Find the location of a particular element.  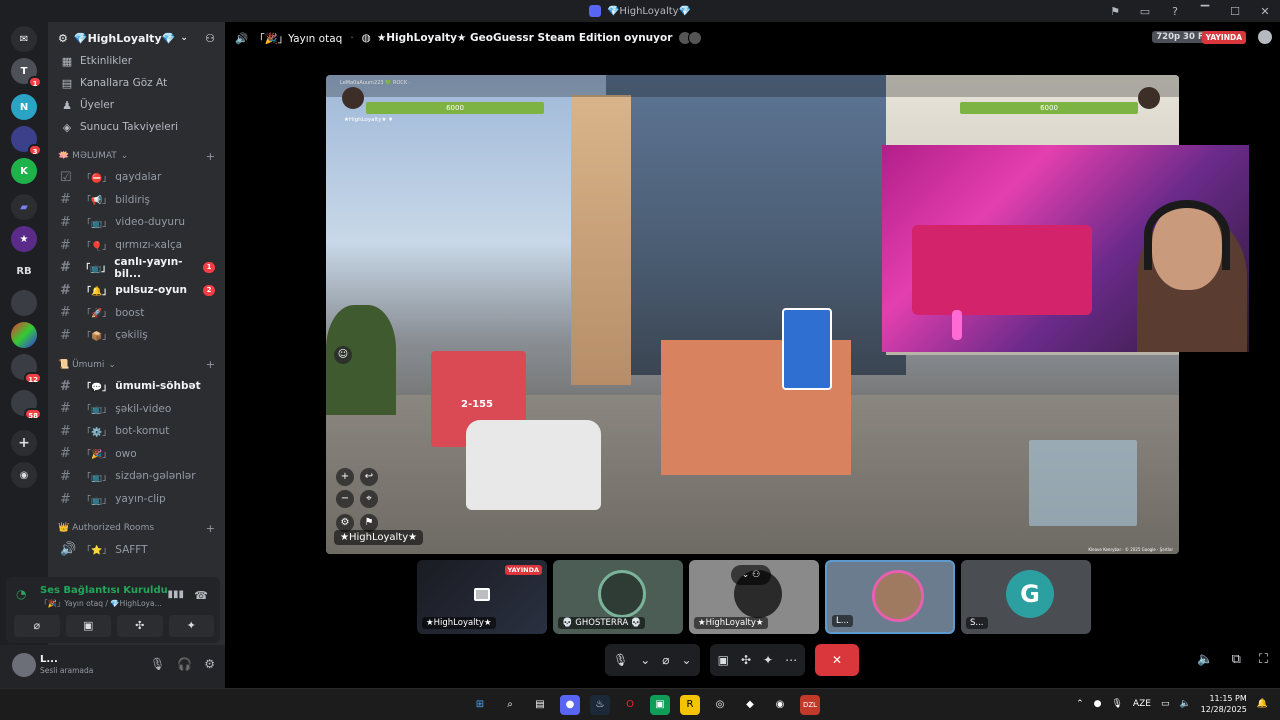

channel-canli-yayin: # 「📺」 canlı-yayın-bil... 1 is located at coordinates (136, 268).